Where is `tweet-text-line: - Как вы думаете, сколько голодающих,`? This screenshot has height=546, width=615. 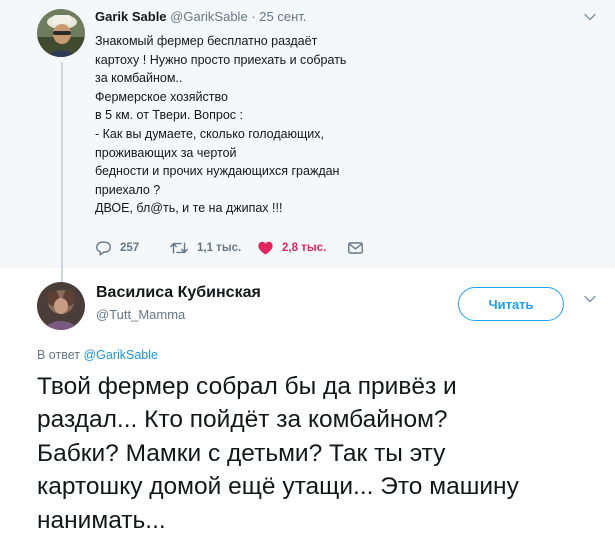 tweet-text-line: - Как вы думаете, сколько голодающих, is located at coordinates (209, 133).